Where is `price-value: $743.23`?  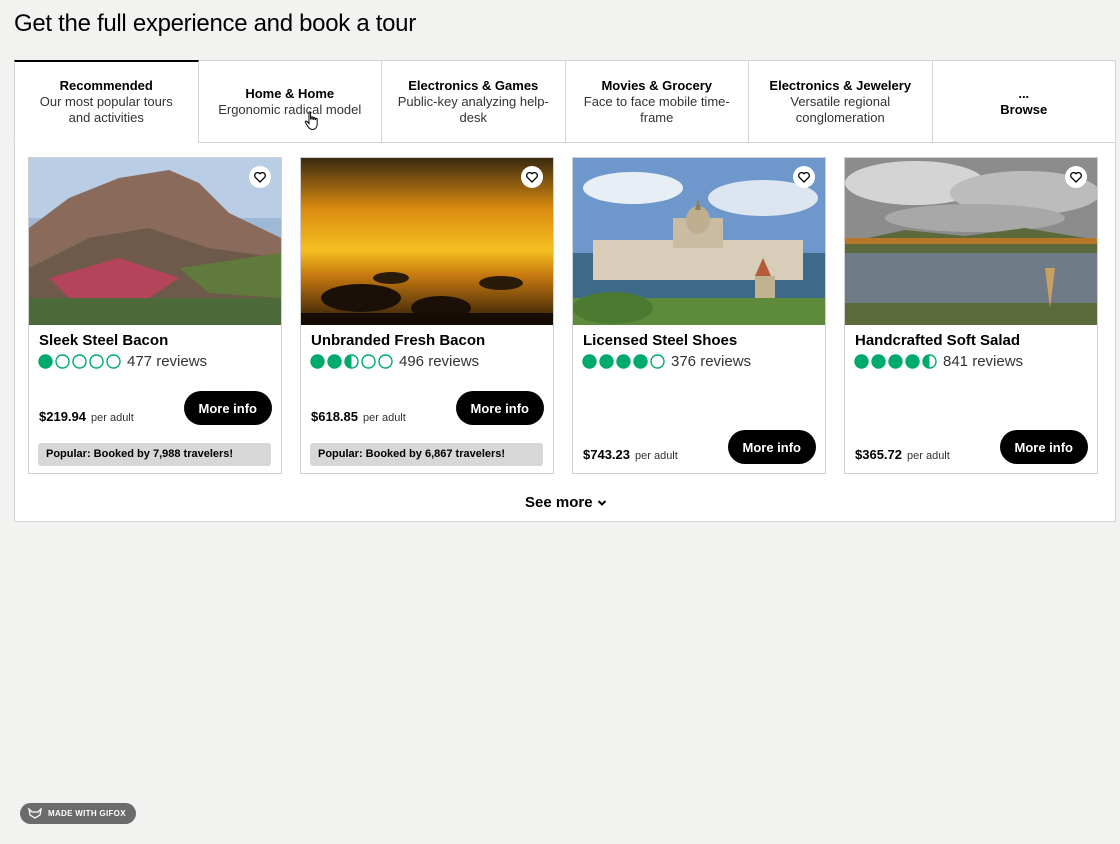
price-value: $743.23 is located at coordinates (606, 454).